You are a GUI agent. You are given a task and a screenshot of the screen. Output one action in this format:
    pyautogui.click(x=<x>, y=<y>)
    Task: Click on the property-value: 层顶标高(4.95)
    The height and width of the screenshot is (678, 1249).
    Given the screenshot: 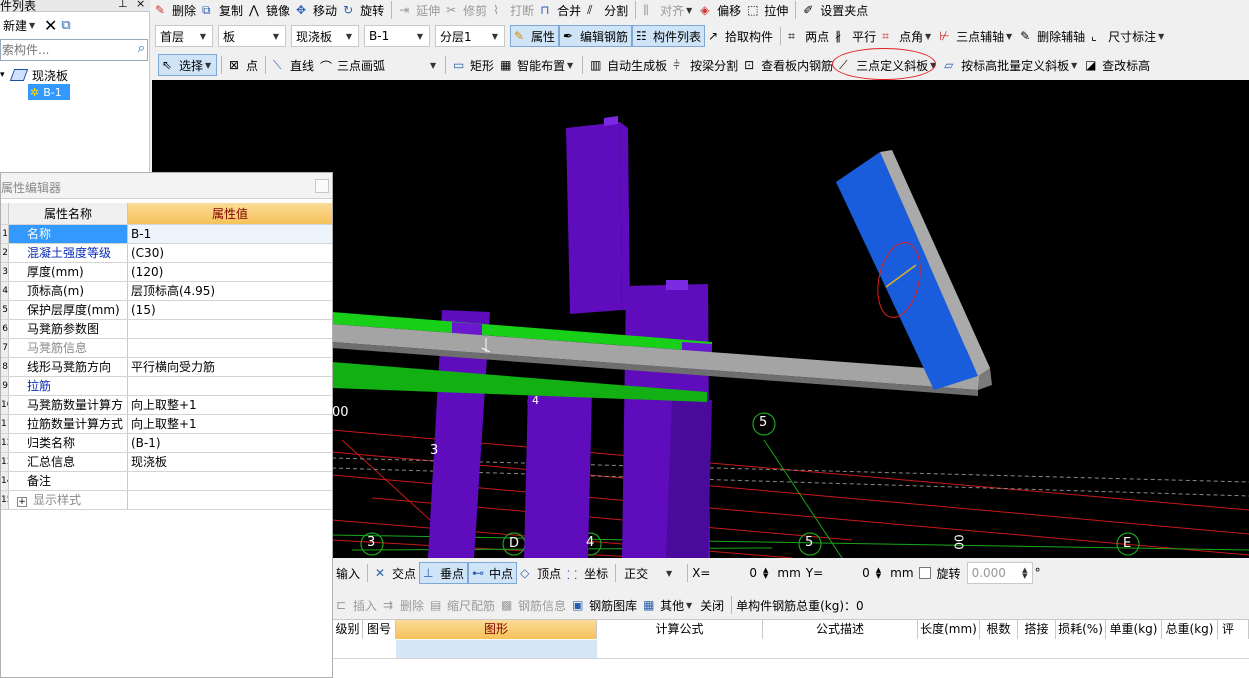 What is the action you would take?
    pyautogui.click(x=230, y=291)
    